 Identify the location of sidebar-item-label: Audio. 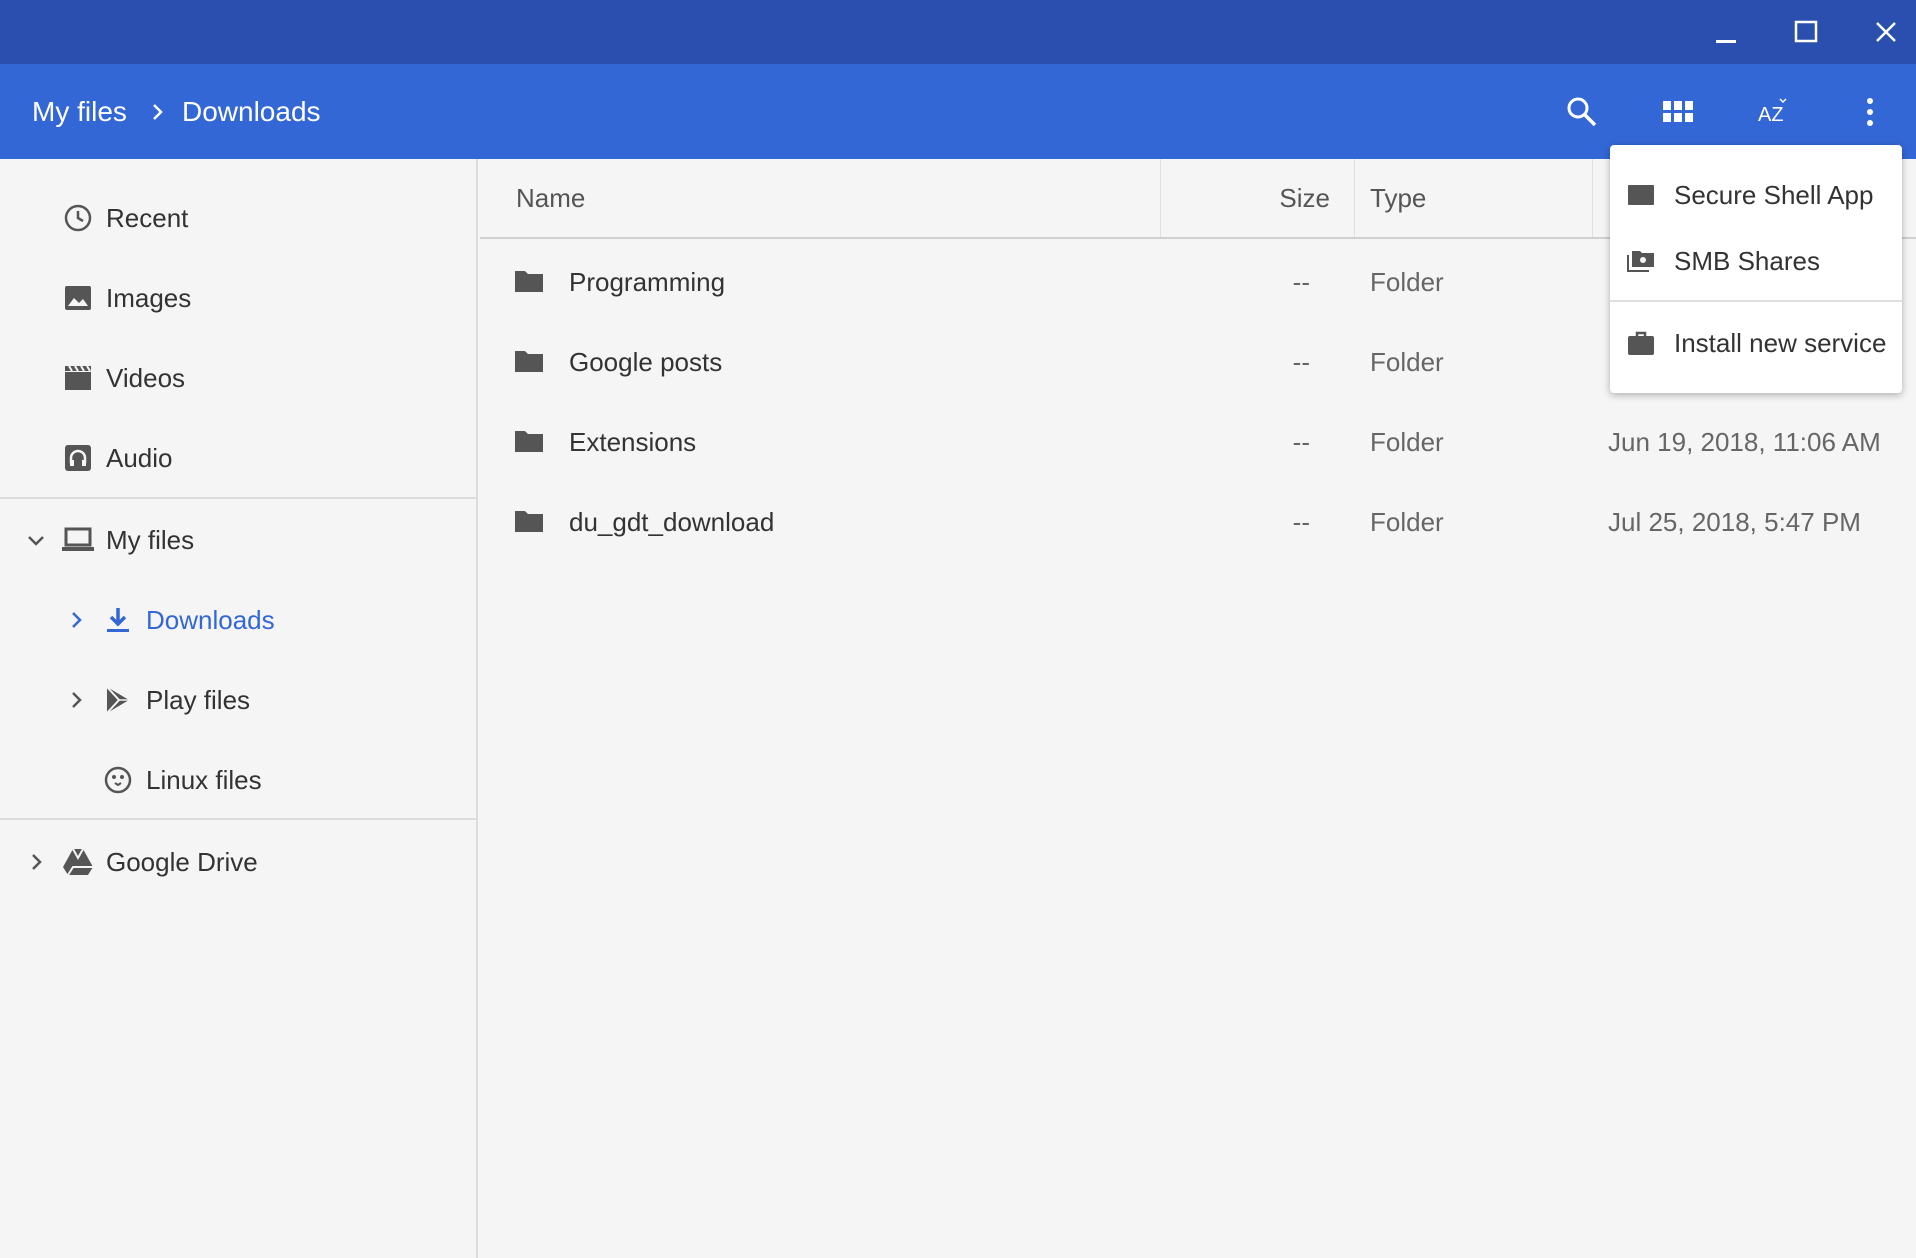
(139, 457).